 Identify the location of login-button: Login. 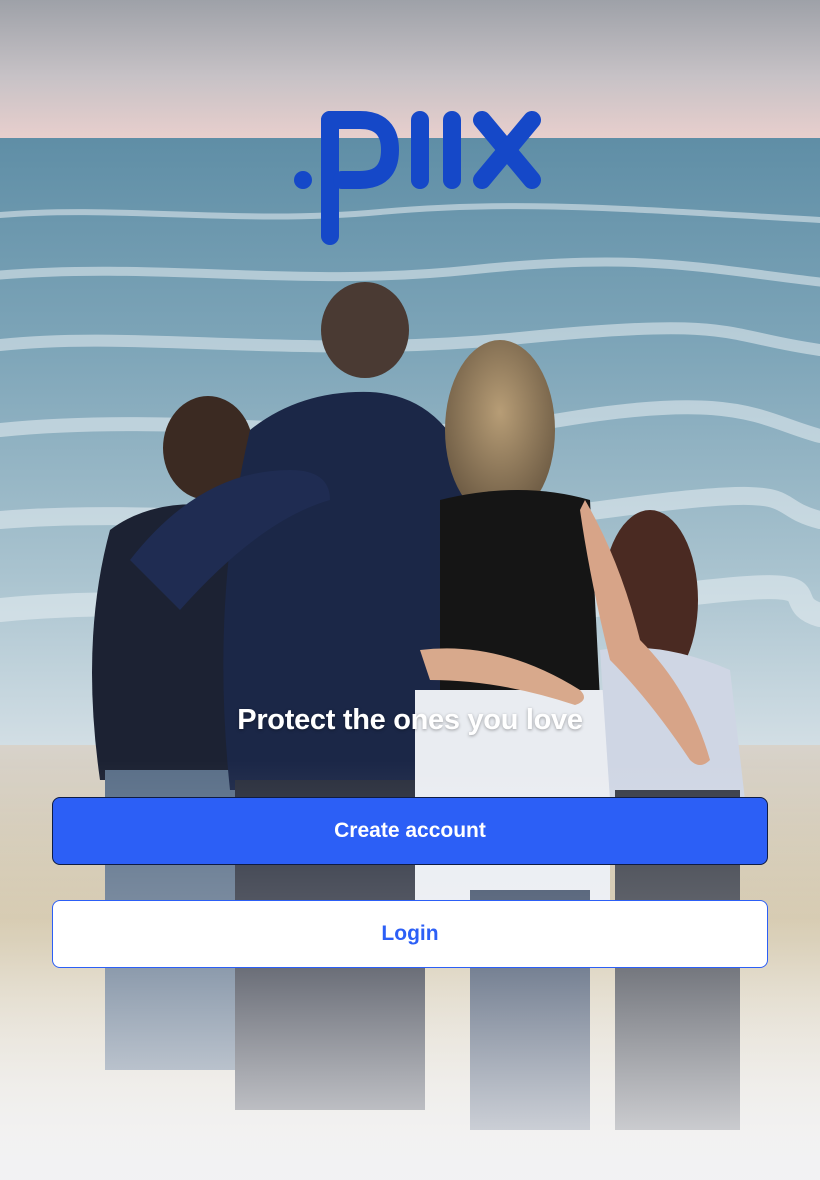
(410, 934).